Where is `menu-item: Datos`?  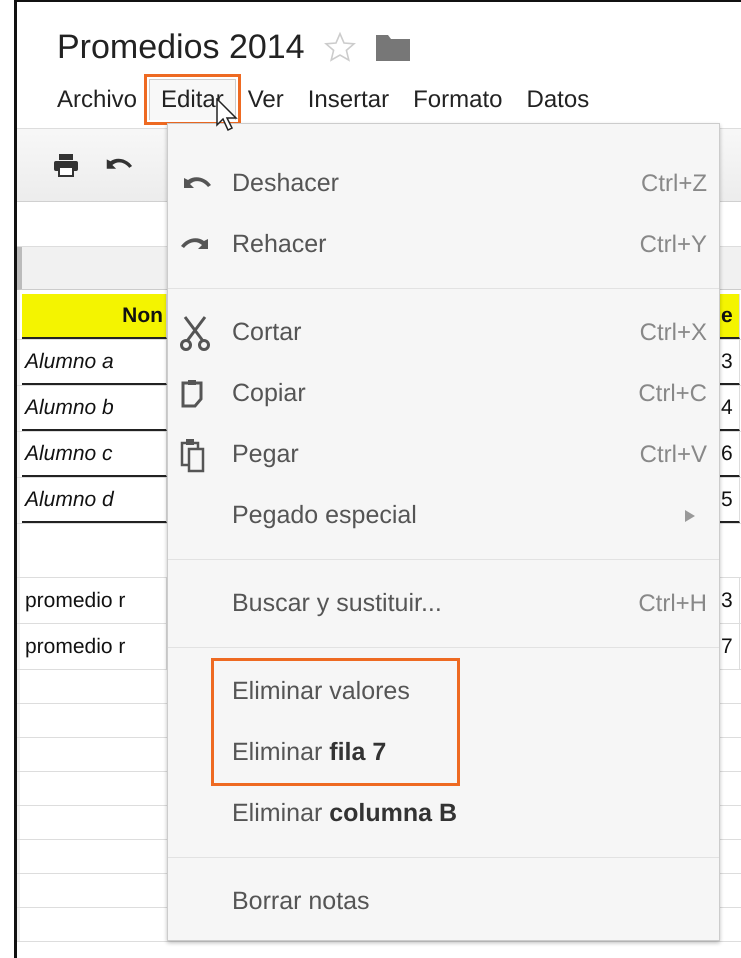 menu-item: Datos is located at coordinates (558, 99).